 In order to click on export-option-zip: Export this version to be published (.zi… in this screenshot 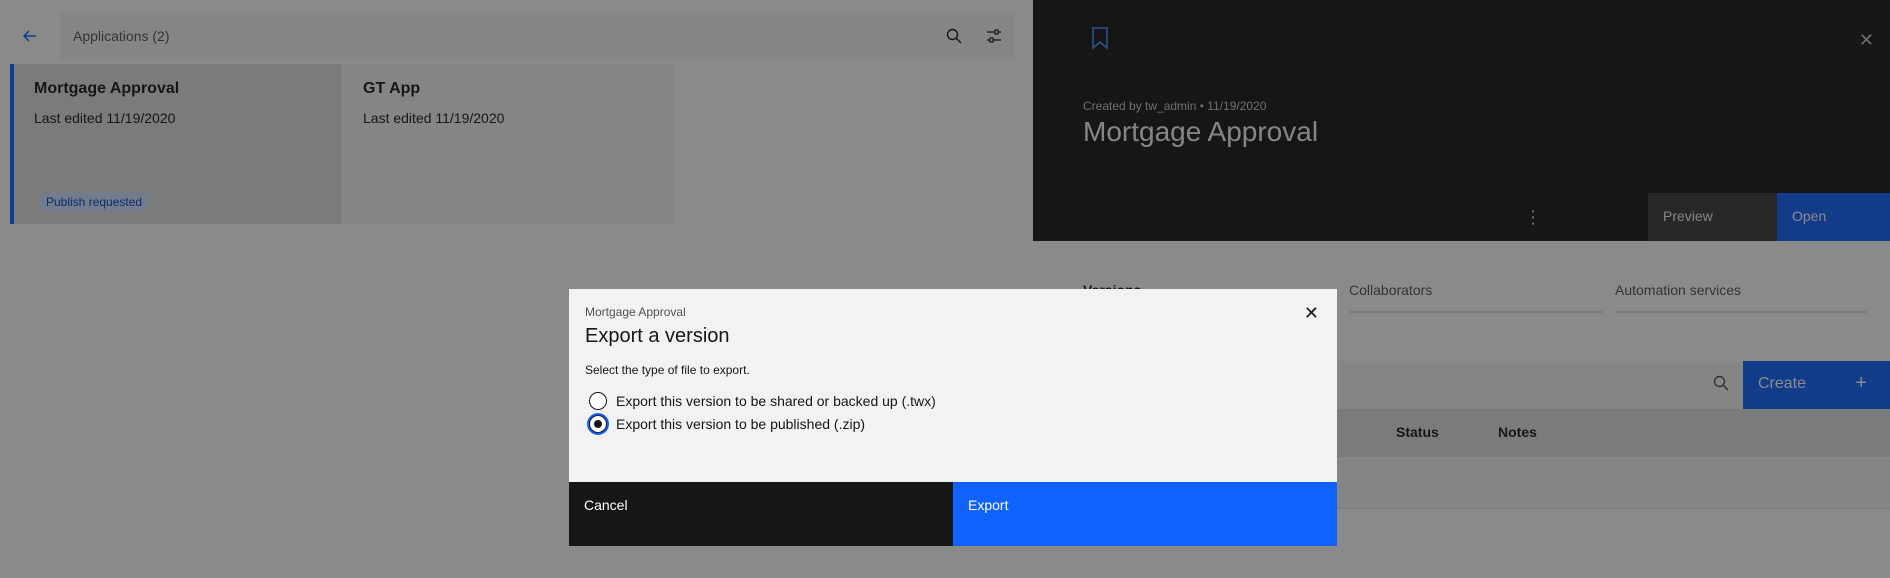, I will do `click(727, 424)`.